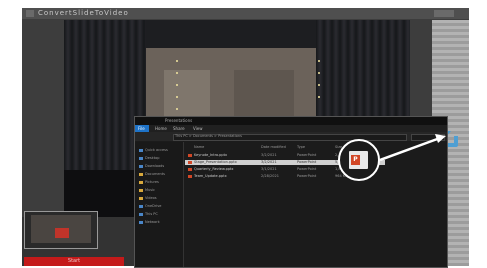 This screenshot has width=487, height=268. I want to click on nav-item-label: Desktop, so click(152, 158).